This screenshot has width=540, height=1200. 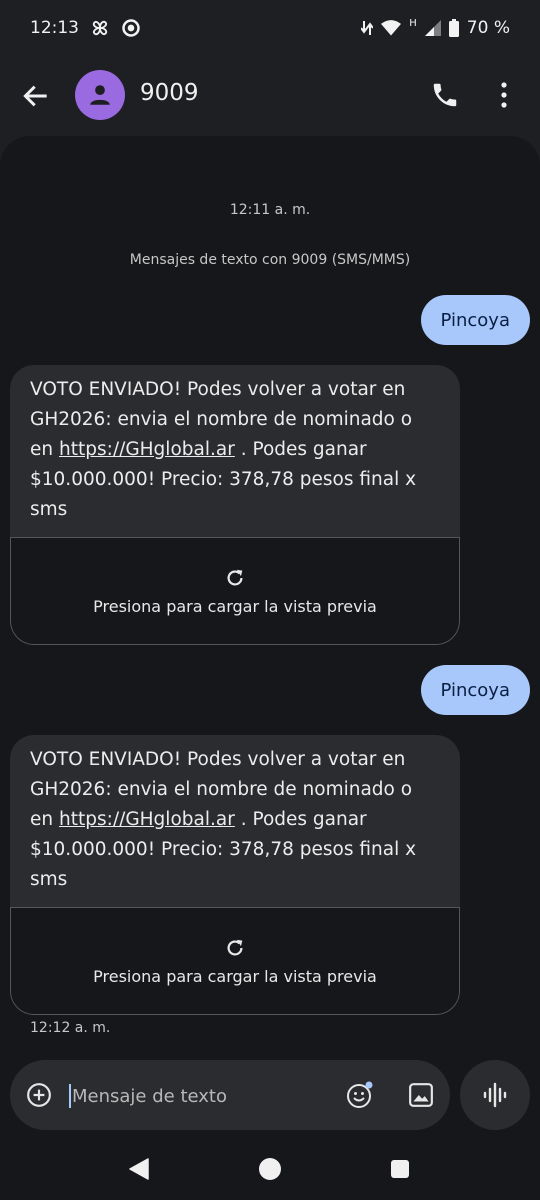 I want to click on compose-area, so click(x=270, y=1095).